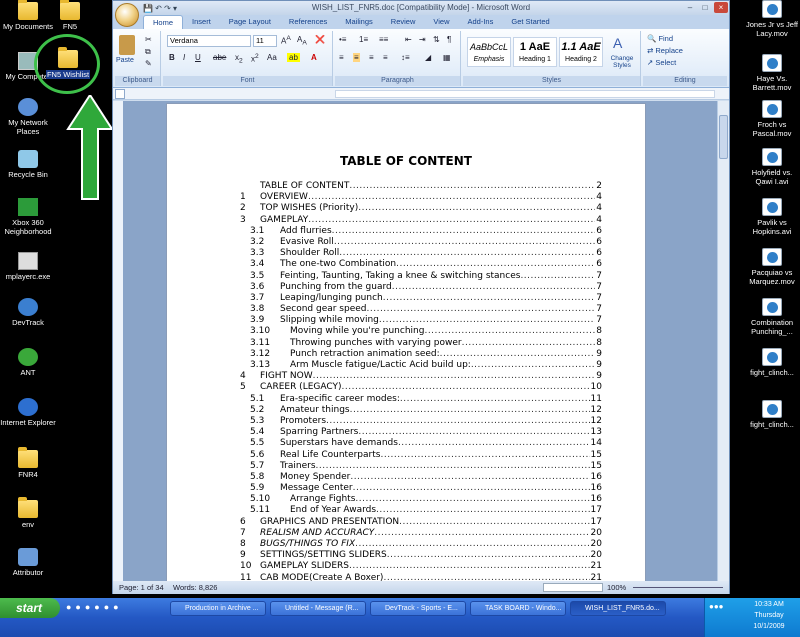  I want to click on tab-page-layout: Page Layout, so click(250, 22).